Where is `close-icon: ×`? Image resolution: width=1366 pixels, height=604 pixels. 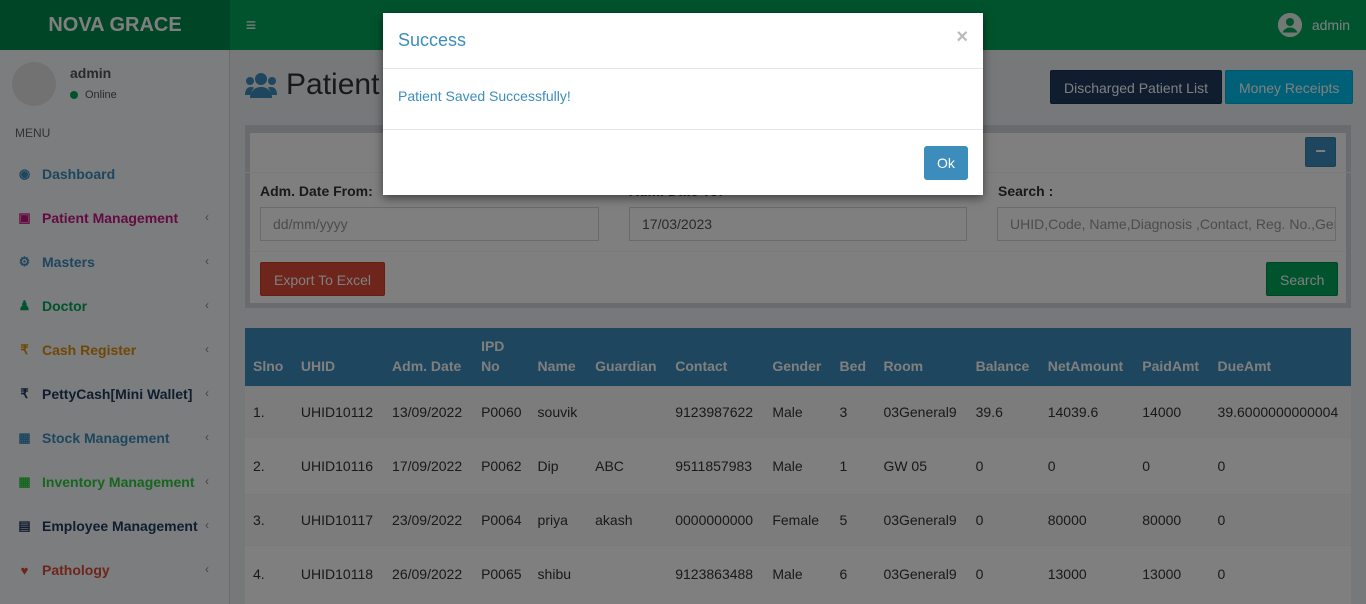 close-icon: × is located at coordinates (962, 37).